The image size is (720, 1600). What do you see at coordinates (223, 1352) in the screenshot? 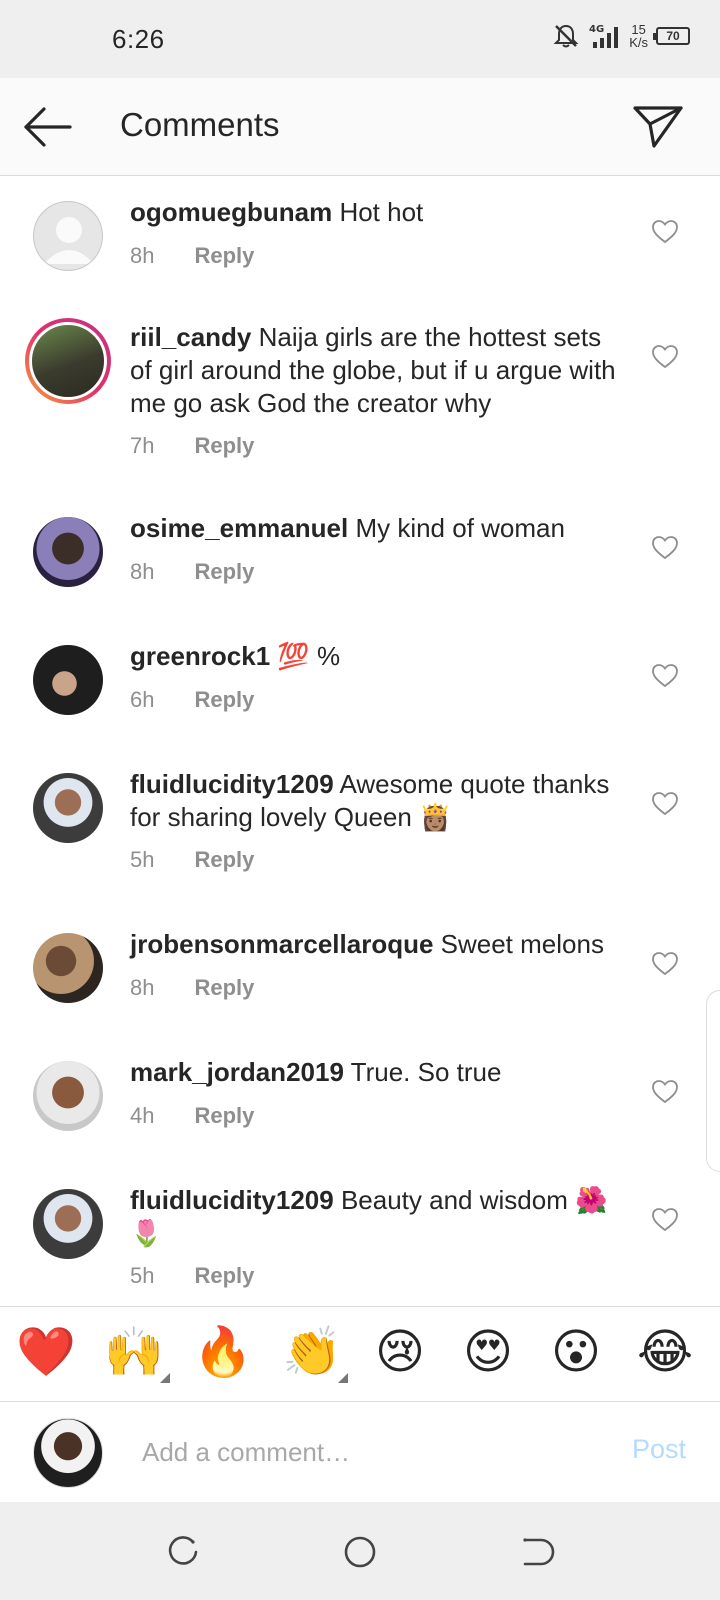
I see `emoji-fire: 🔥` at bounding box center [223, 1352].